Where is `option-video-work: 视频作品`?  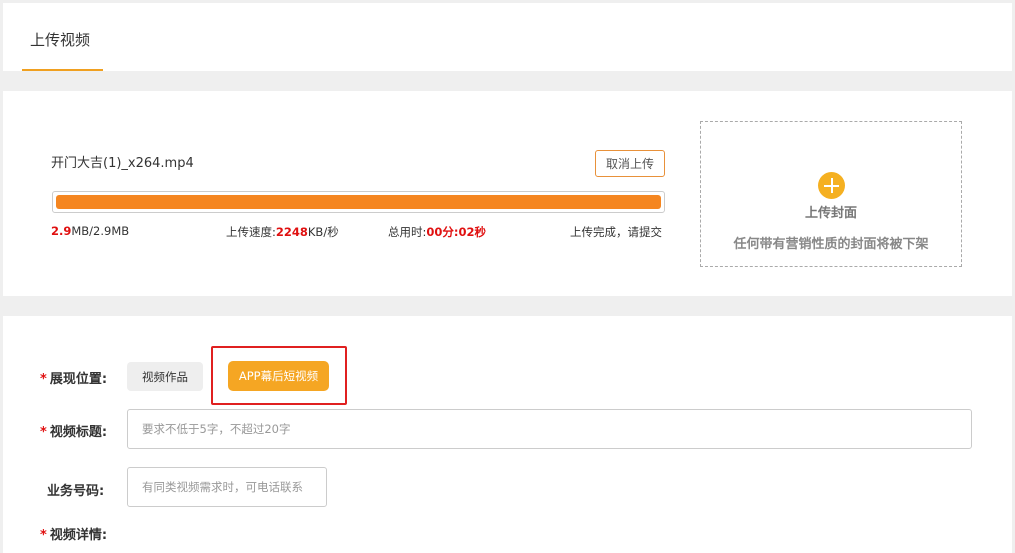
option-video-work: 视频作品 is located at coordinates (165, 376).